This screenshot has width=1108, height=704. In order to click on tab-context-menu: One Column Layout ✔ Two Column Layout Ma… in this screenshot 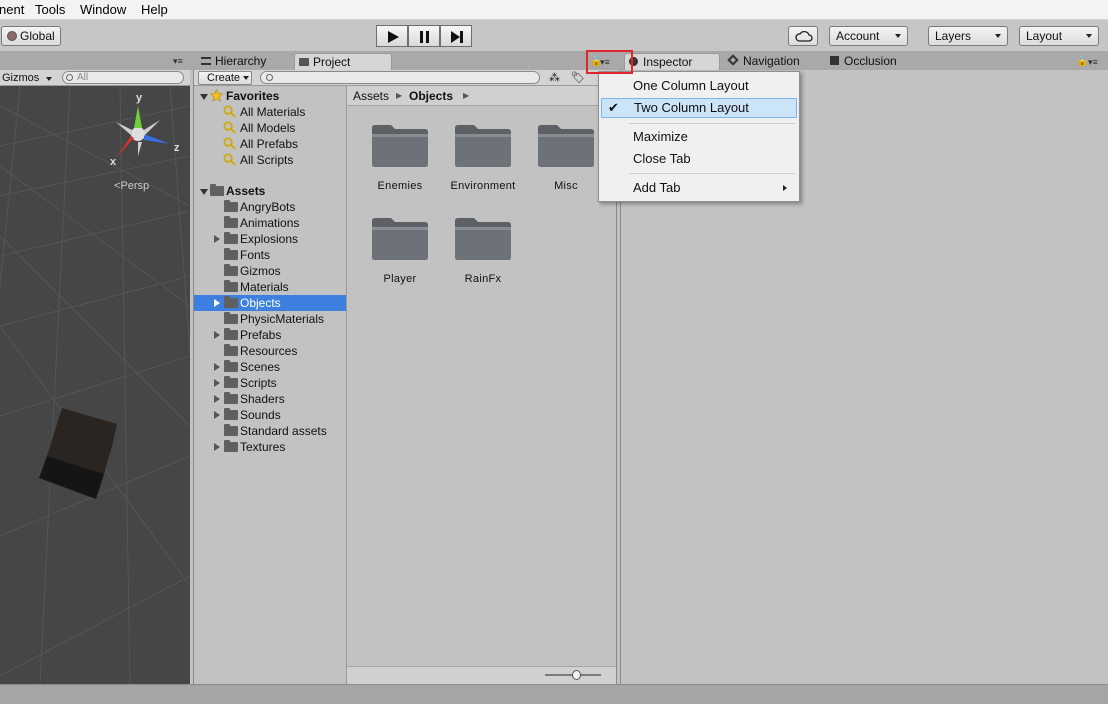, I will do `click(699, 136)`.